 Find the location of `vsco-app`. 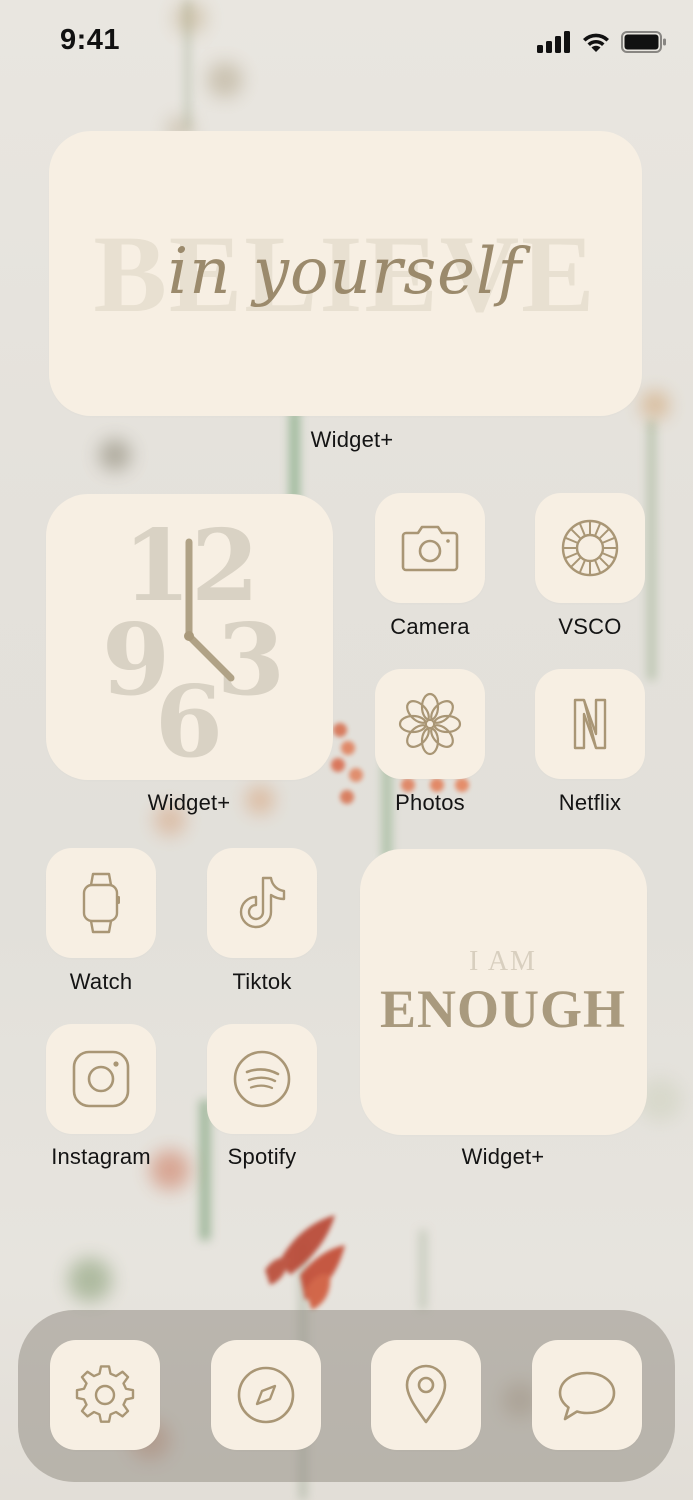

vsco-app is located at coordinates (590, 548).